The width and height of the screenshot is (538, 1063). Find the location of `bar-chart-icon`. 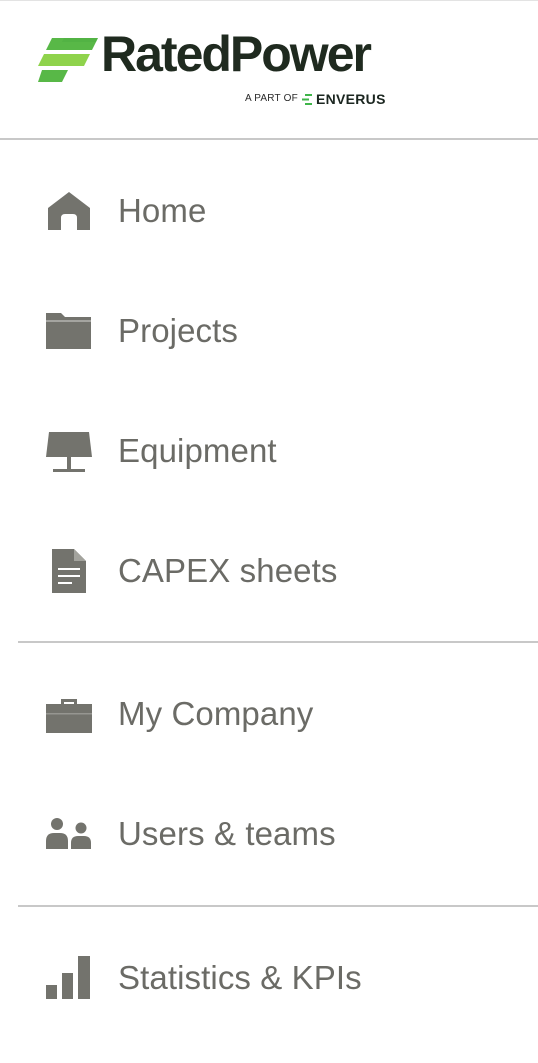

bar-chart-icon is located at coordinates (69, 978).